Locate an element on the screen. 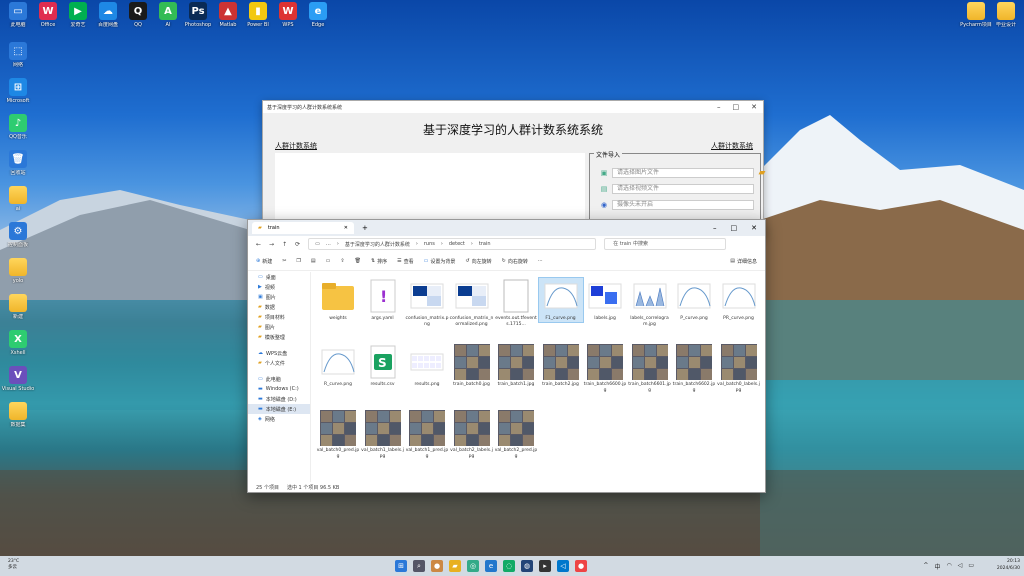 Image resolution: width=1024 pixels, height=576 pixels. vscode-icon: ◁ is located at coordinates (563, 566).